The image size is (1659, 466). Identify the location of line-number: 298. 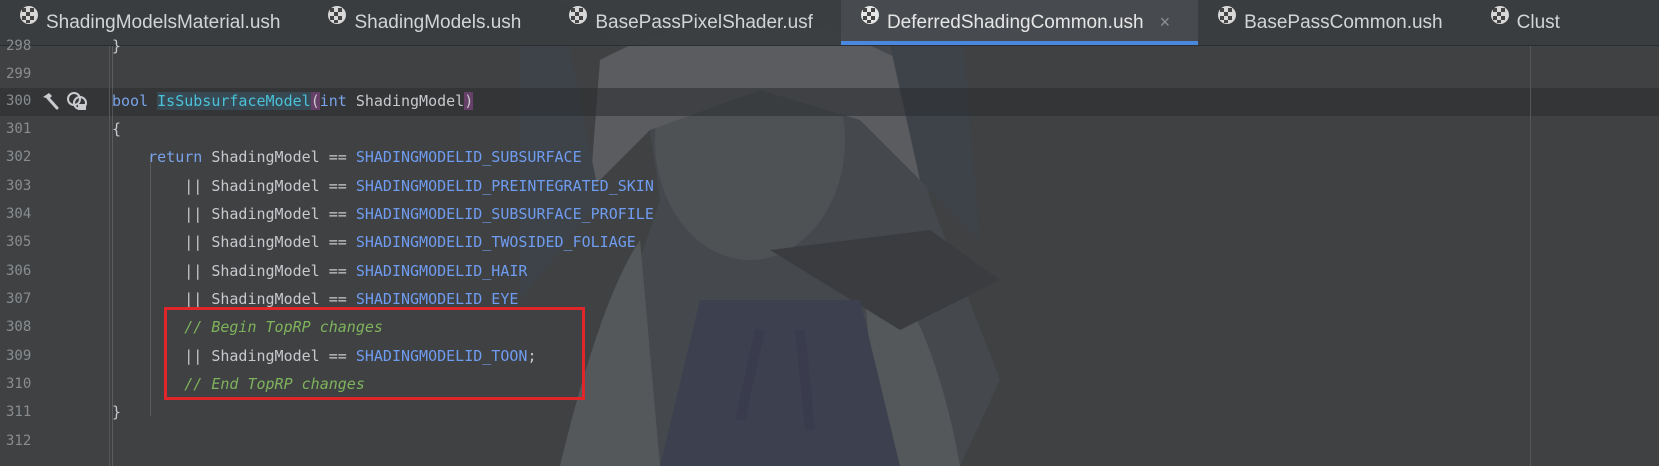
(19, 46).